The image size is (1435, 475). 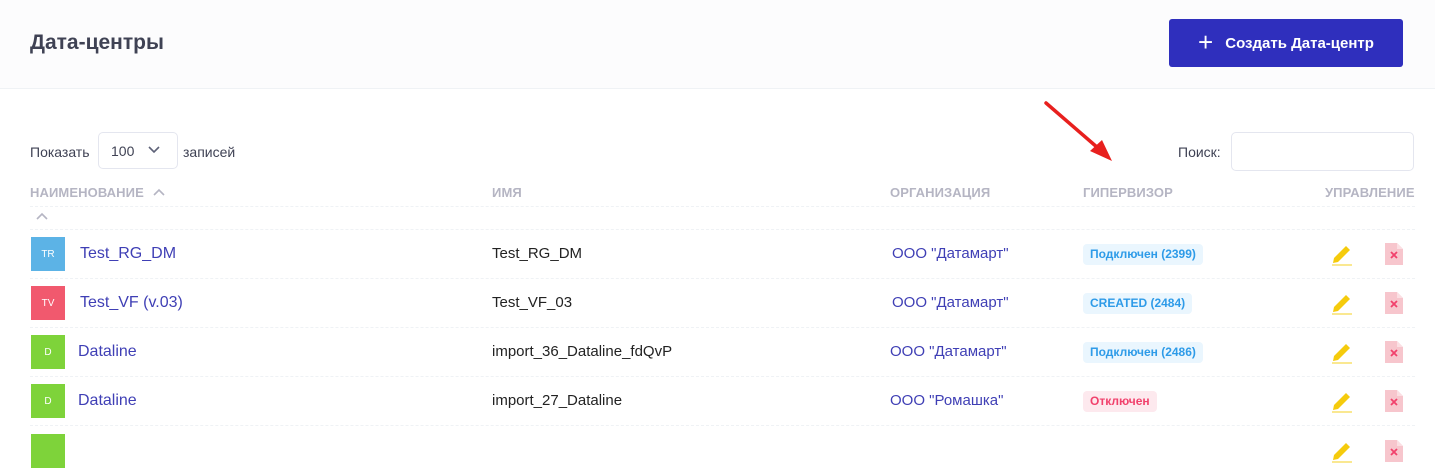 I want to click on column-header-title: НАИМЕНОВАНИЕ, so click(x=87, y=192).